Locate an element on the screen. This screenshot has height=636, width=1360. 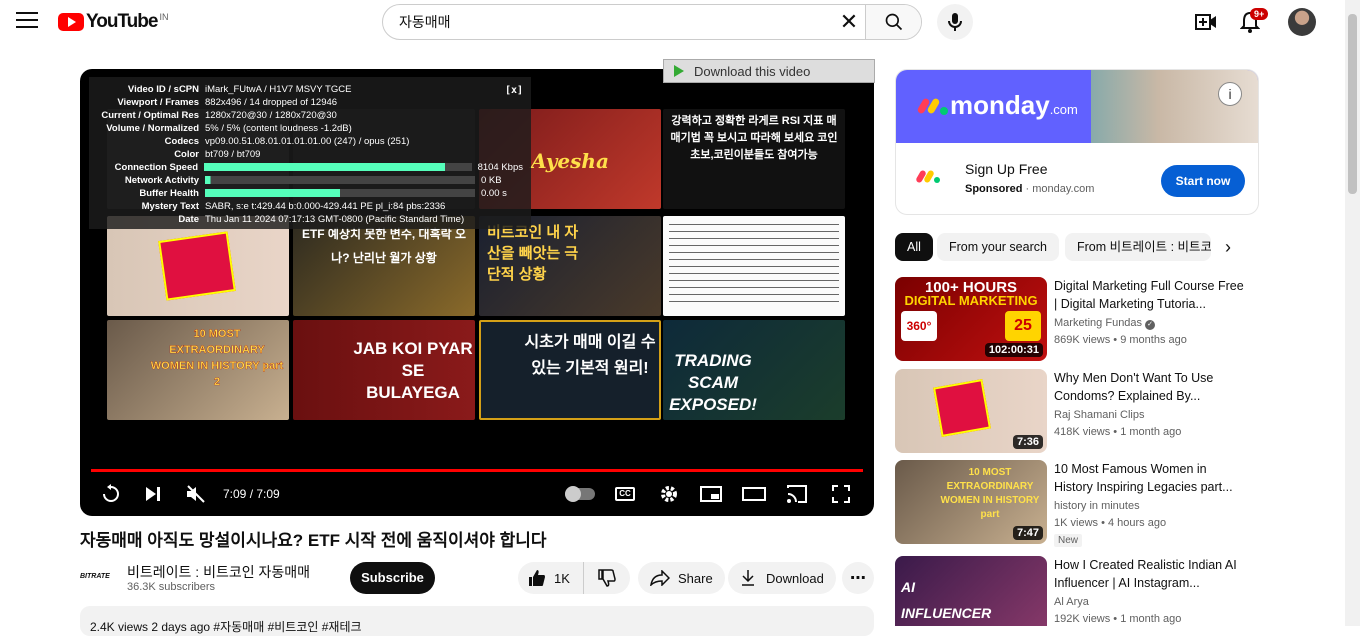
share-icon is located at coordinates (660, 578).